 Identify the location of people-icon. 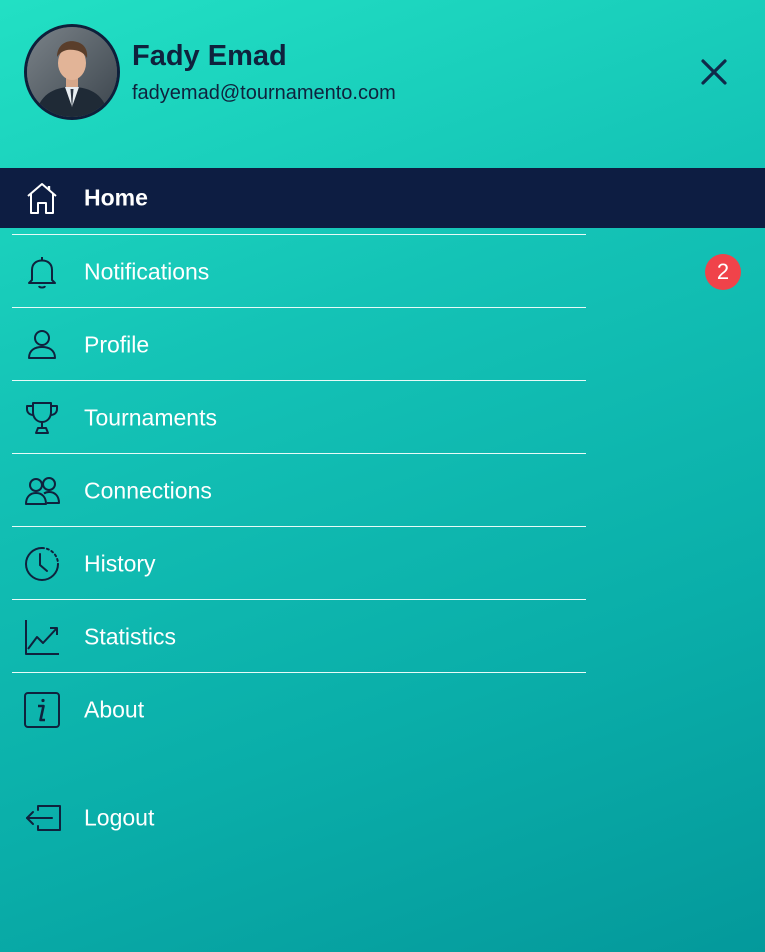
(42, 491).